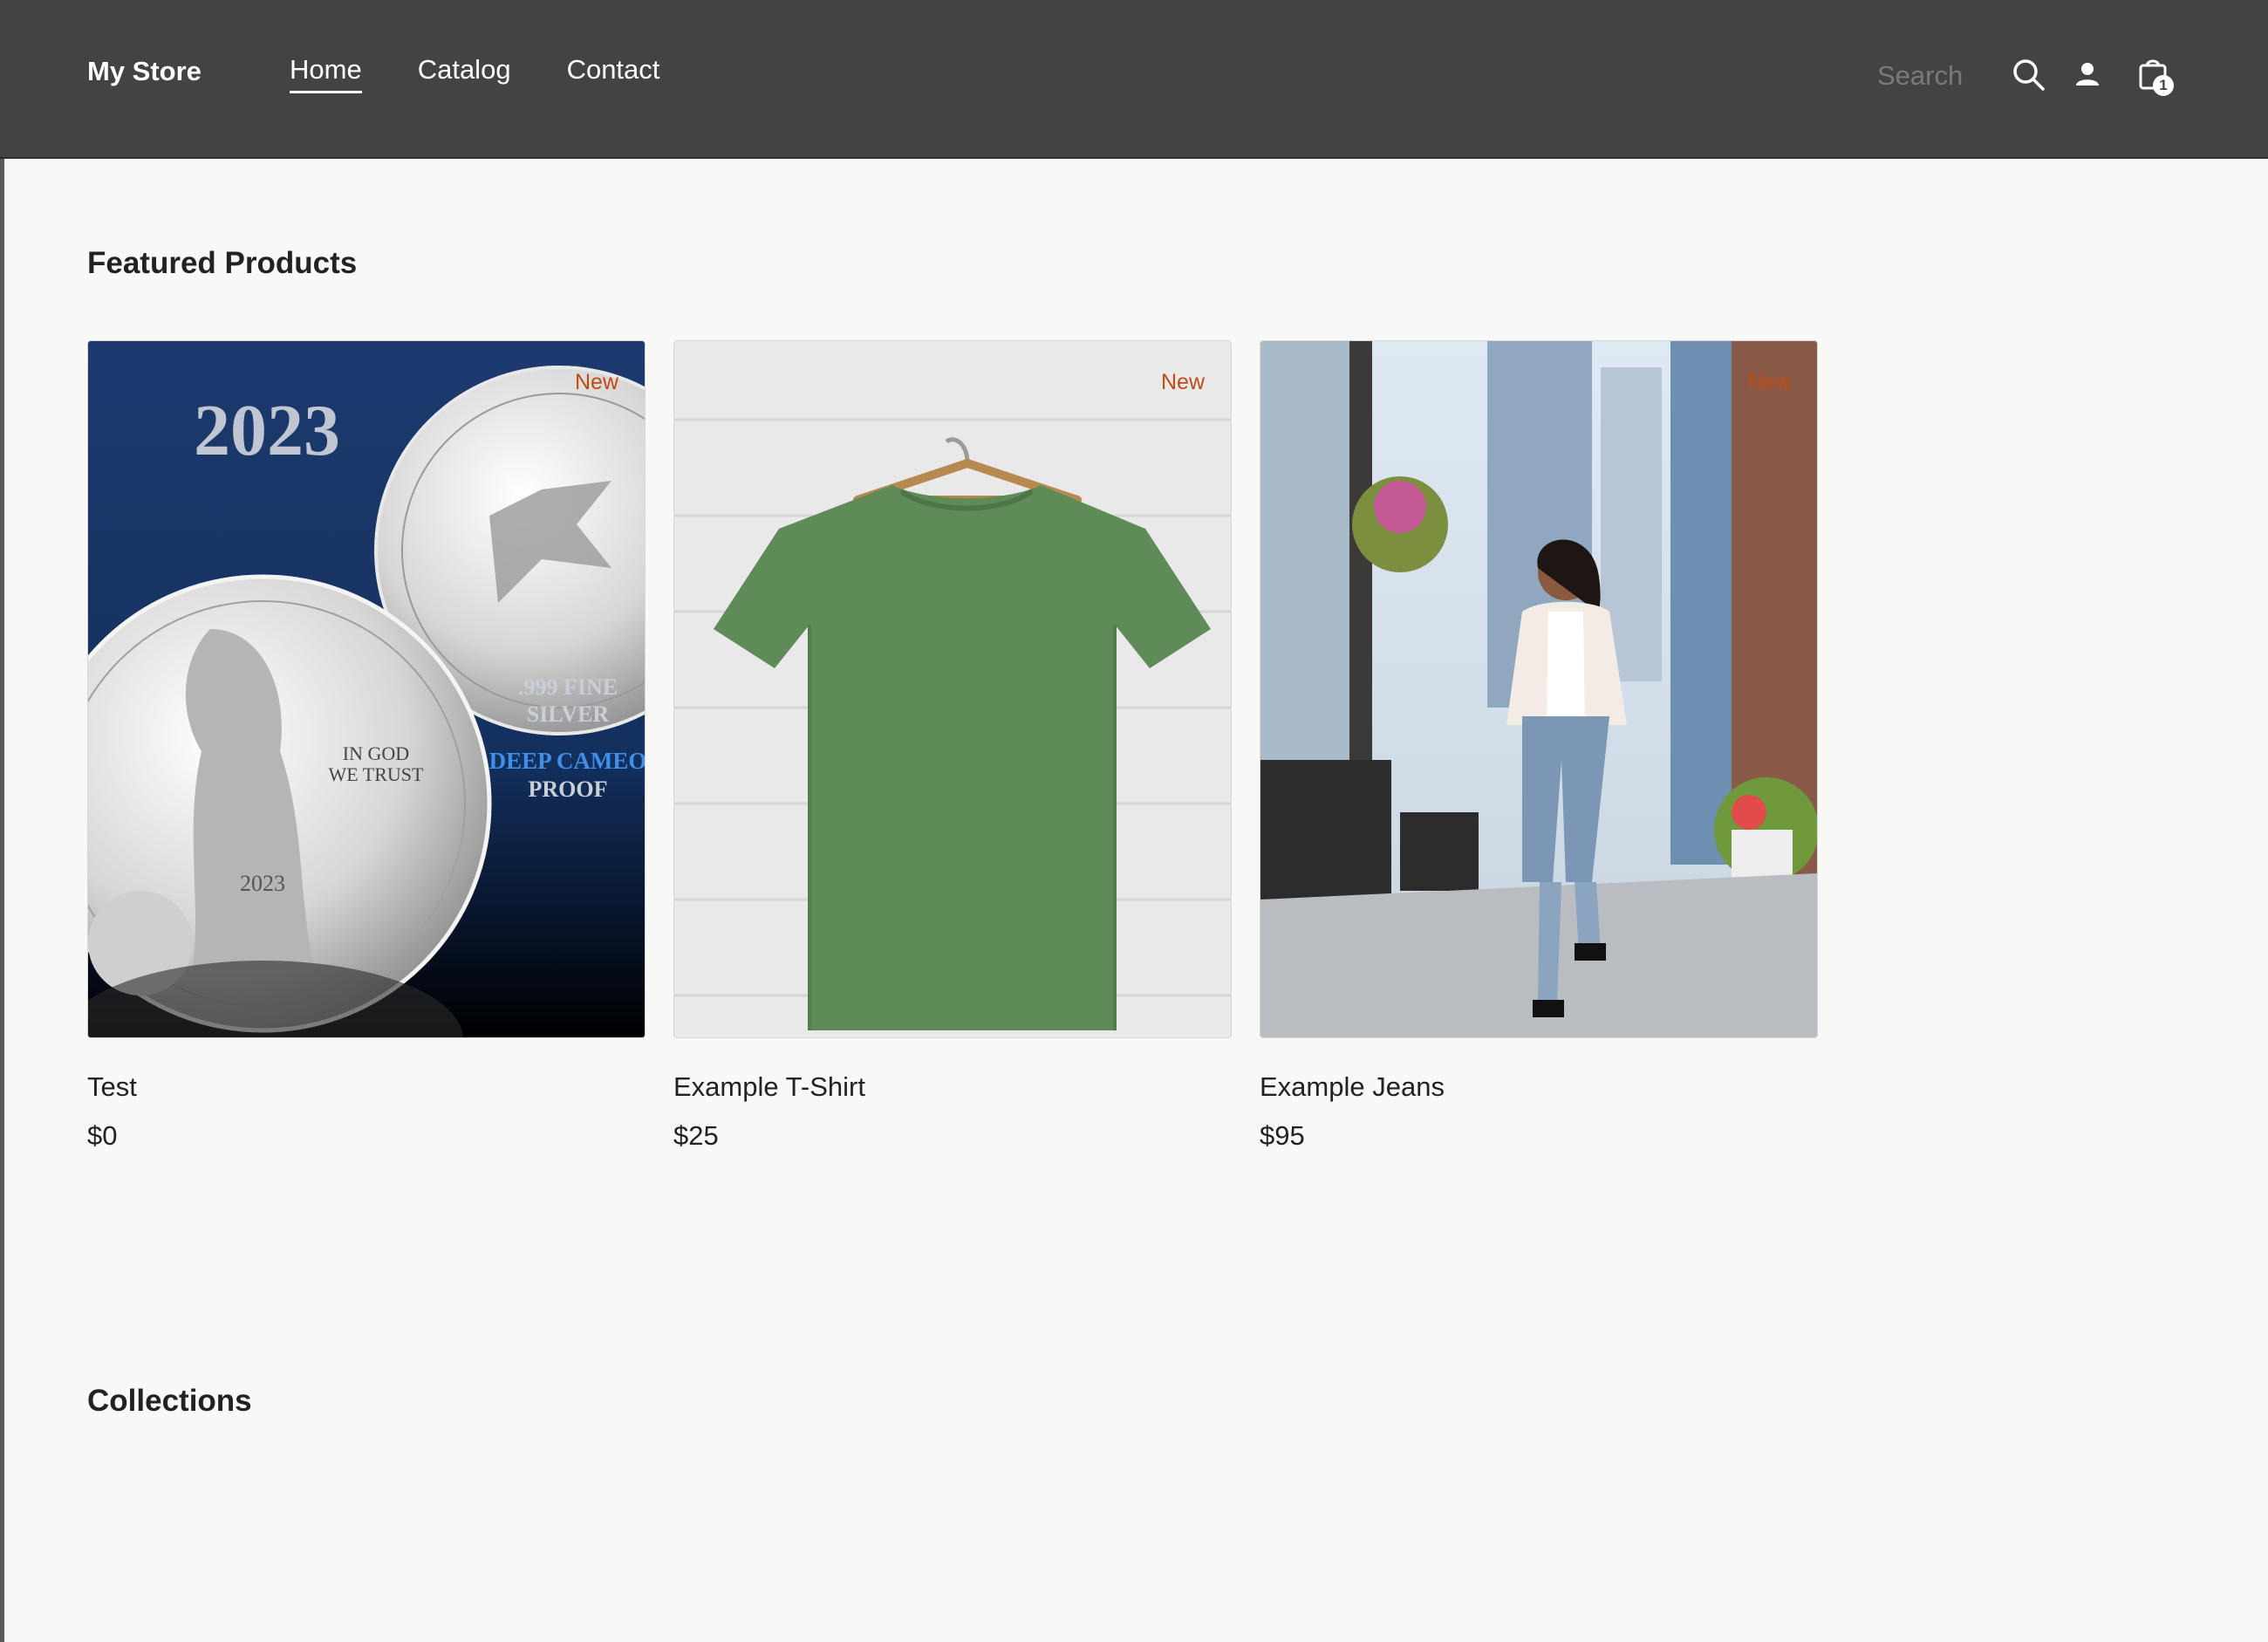 The width and height of the screenshot is (2268, 1642). Describe the element at coordinates (2163, 85) in the screenshot. I see `cart-count-badge: 1` at that location.